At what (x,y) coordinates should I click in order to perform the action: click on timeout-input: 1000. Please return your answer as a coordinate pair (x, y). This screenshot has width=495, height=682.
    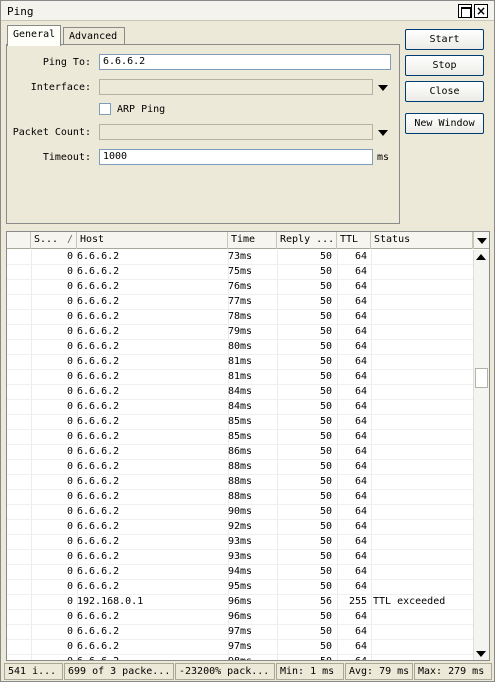
    Looking at the image, I should click on (236, 157).